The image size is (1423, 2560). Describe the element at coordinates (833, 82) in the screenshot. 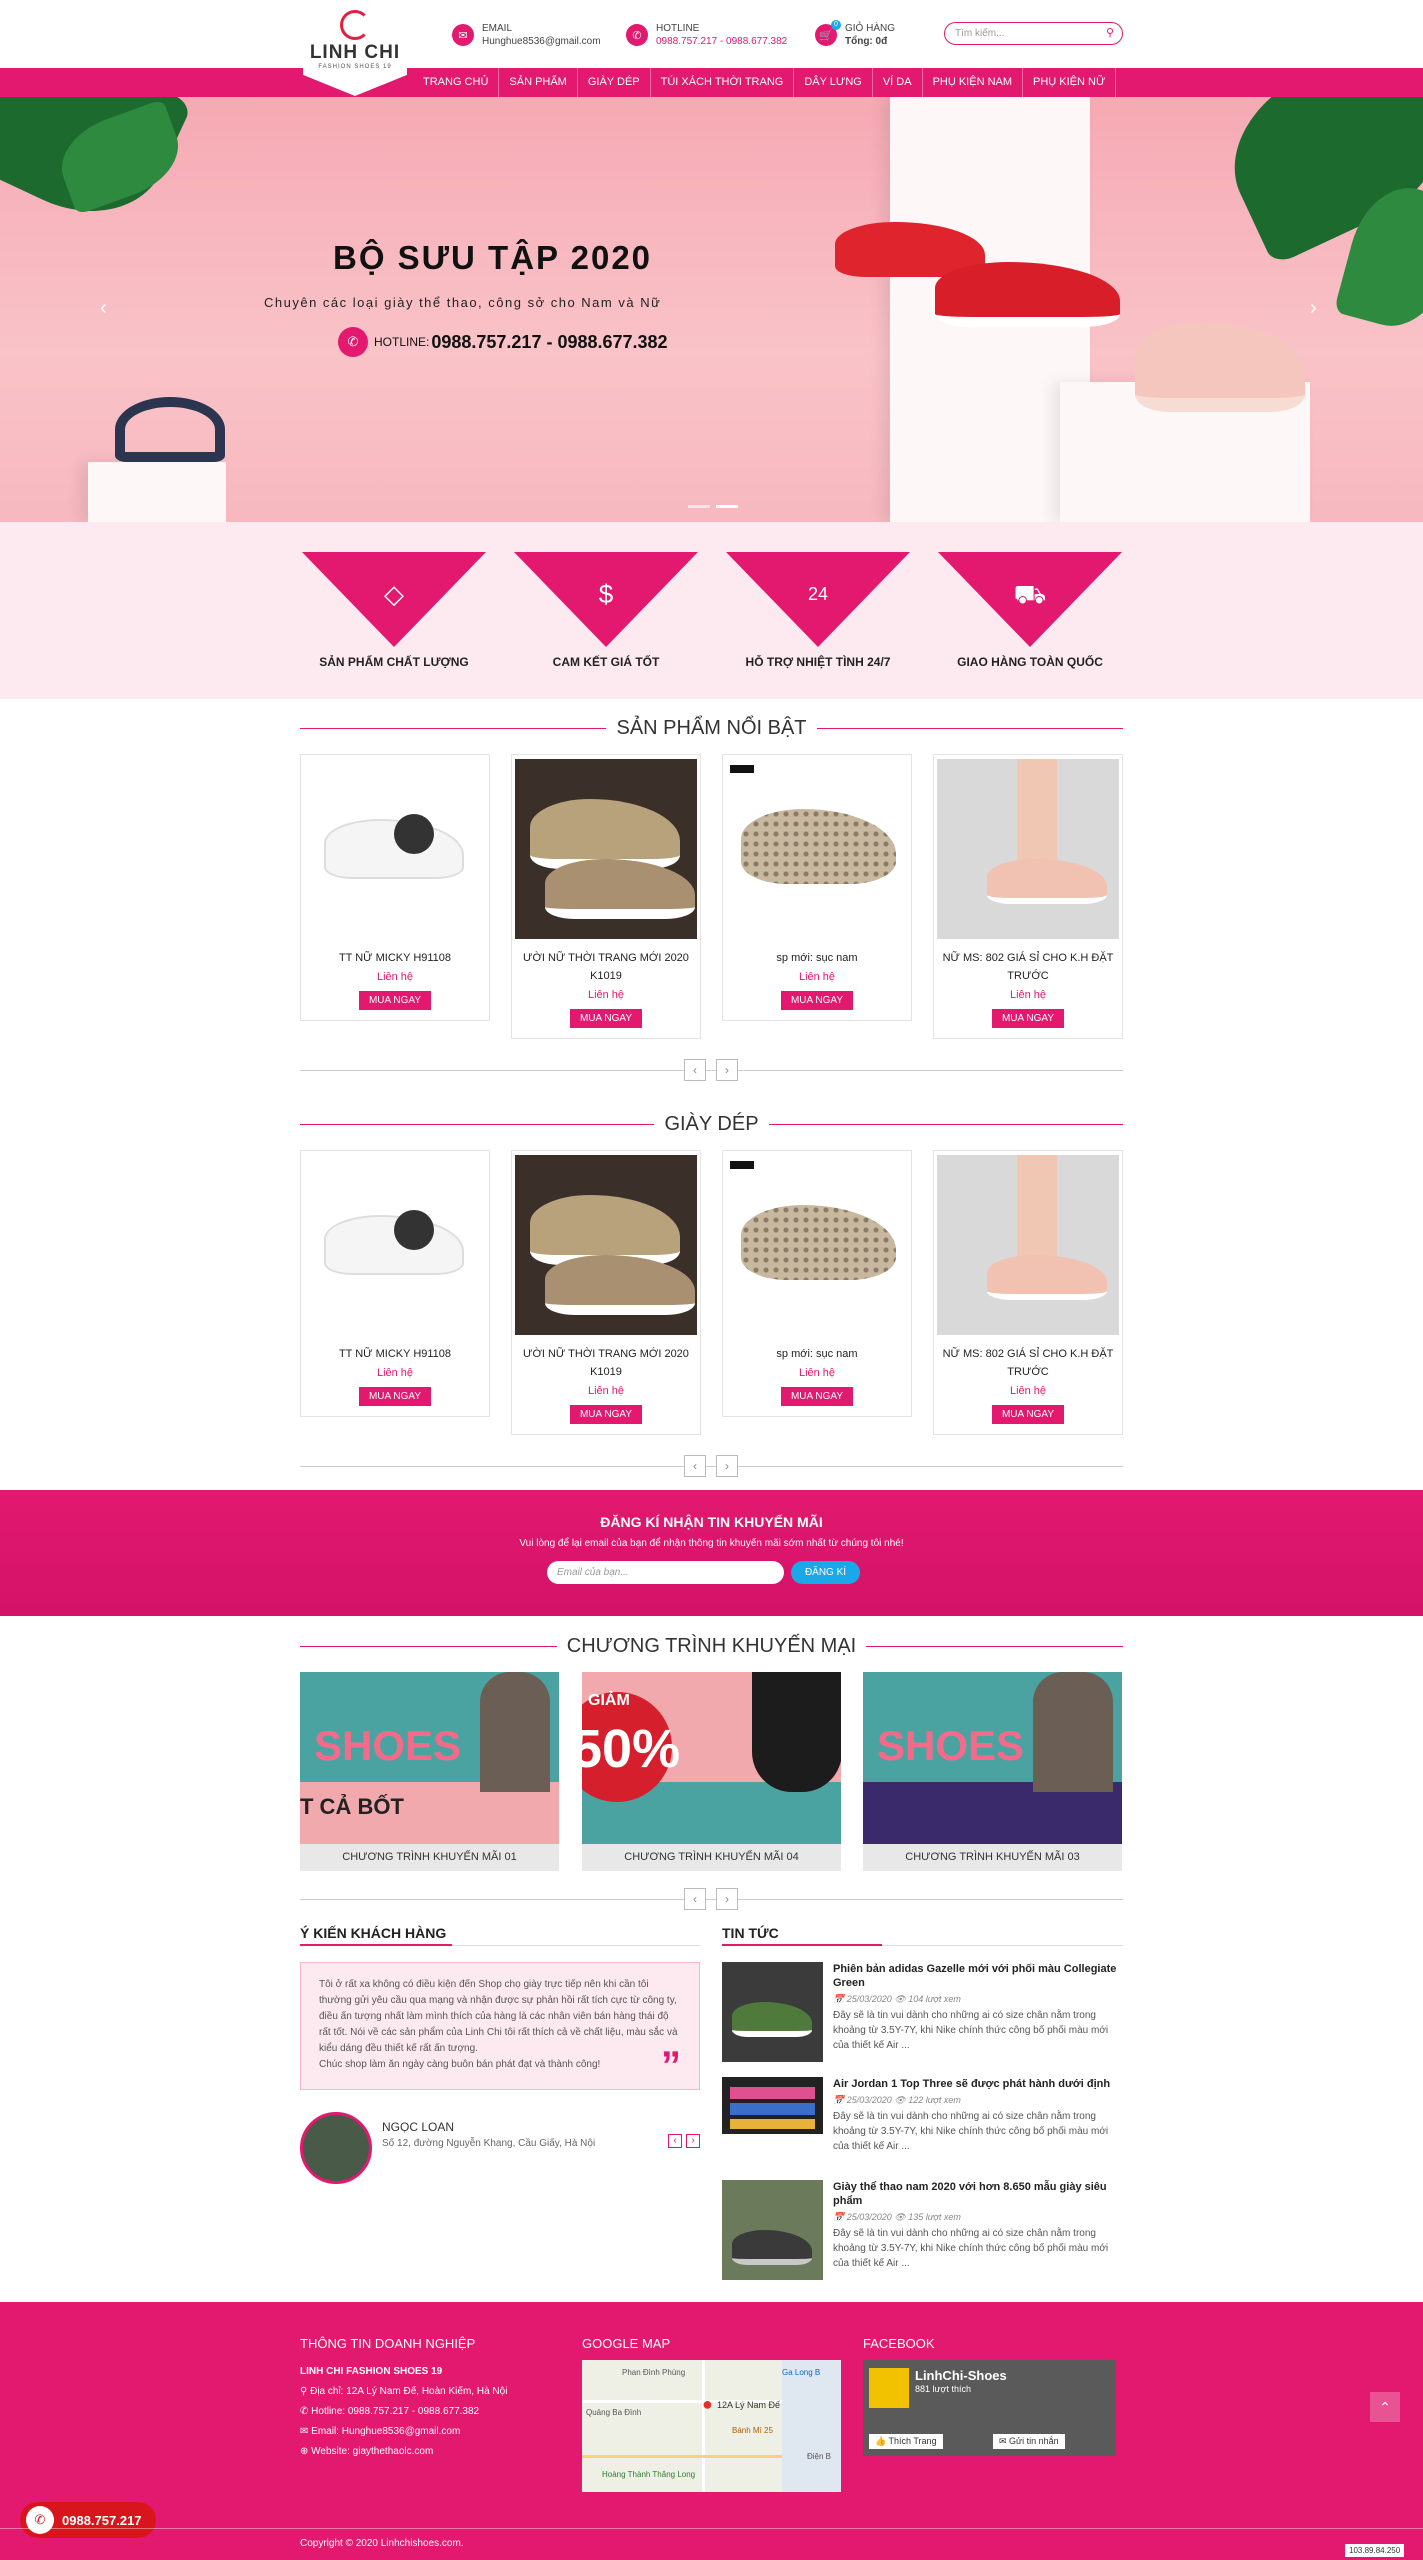

I see `nav-belts: DÂY LƯNG` at that location.